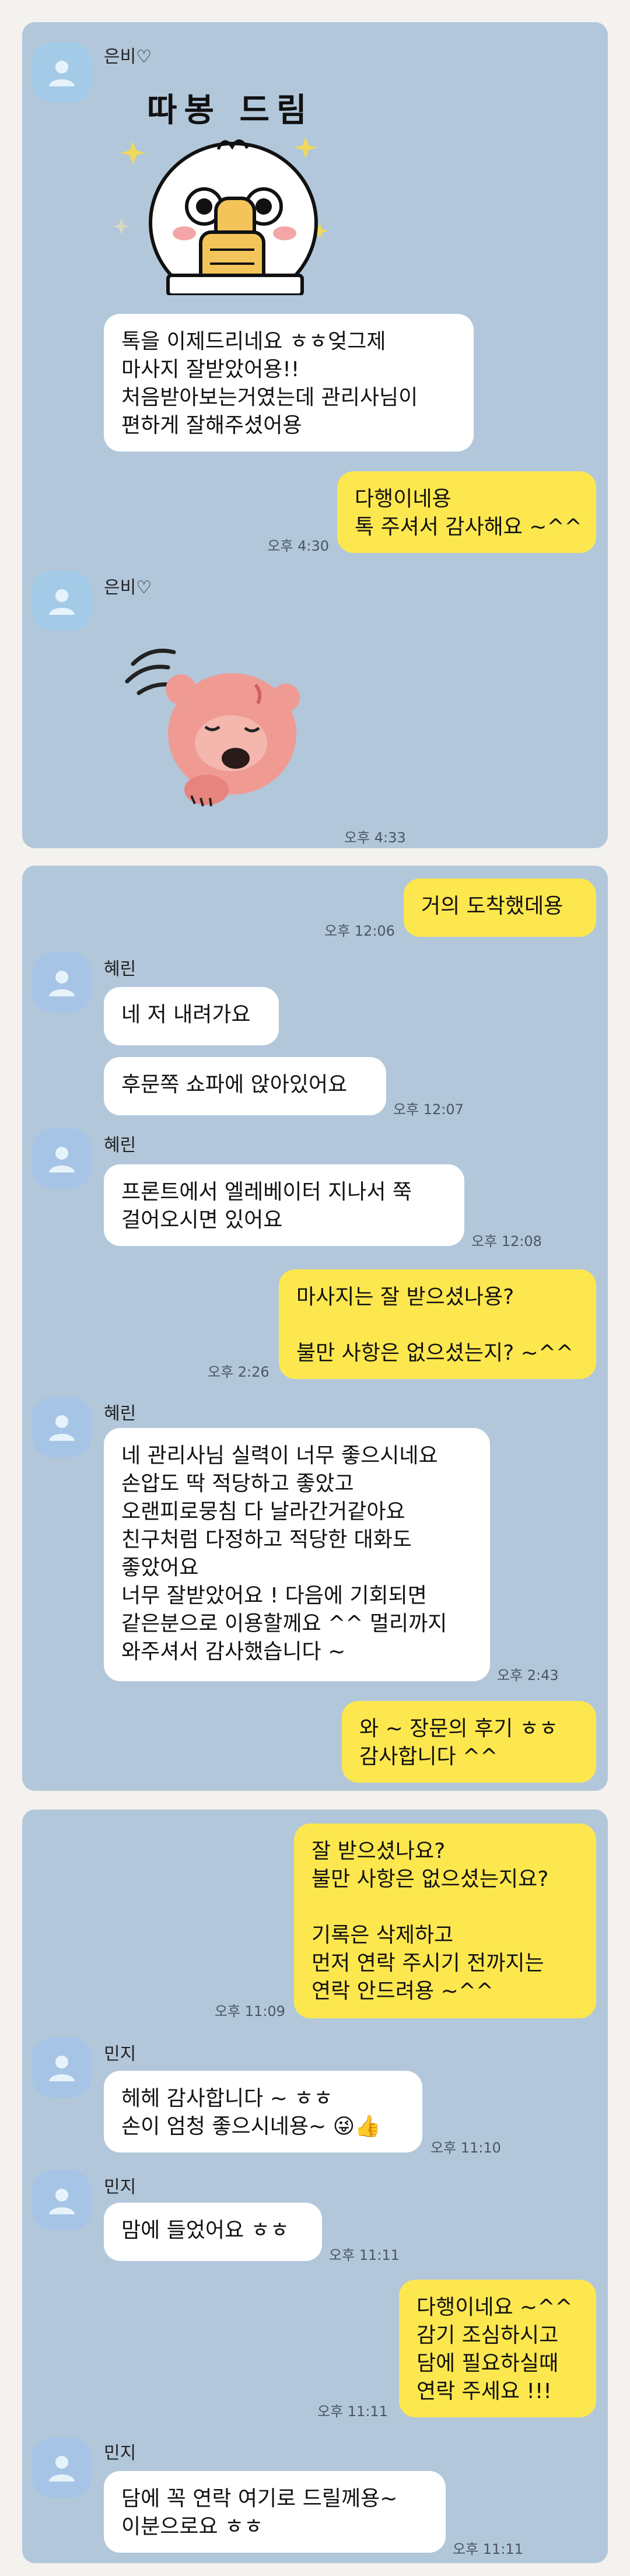 This screenshot has width=630, height=2576. What do you see at coordinates (500, 907) in the screenshot?
I see `outgoing-message-bubble: 거의 도착했데용` at bounding box center [500, 907].